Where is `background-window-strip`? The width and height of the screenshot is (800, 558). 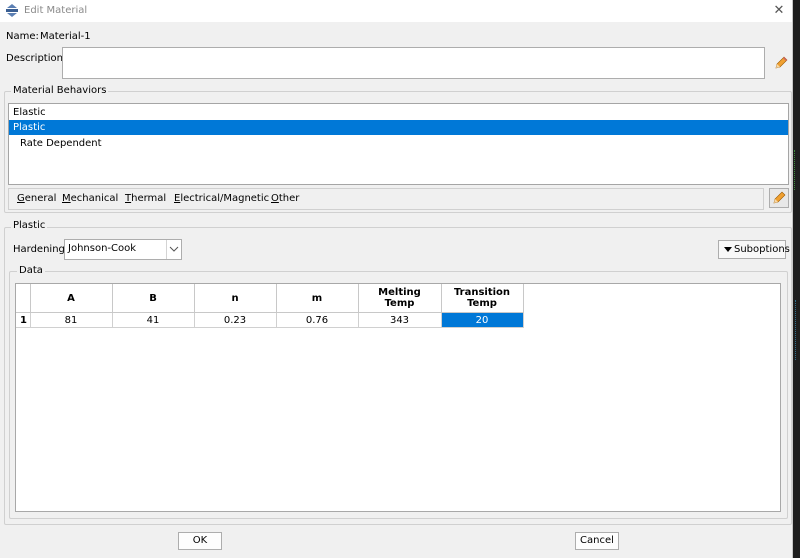 background-window-strip is located at coordinates (796, 279).